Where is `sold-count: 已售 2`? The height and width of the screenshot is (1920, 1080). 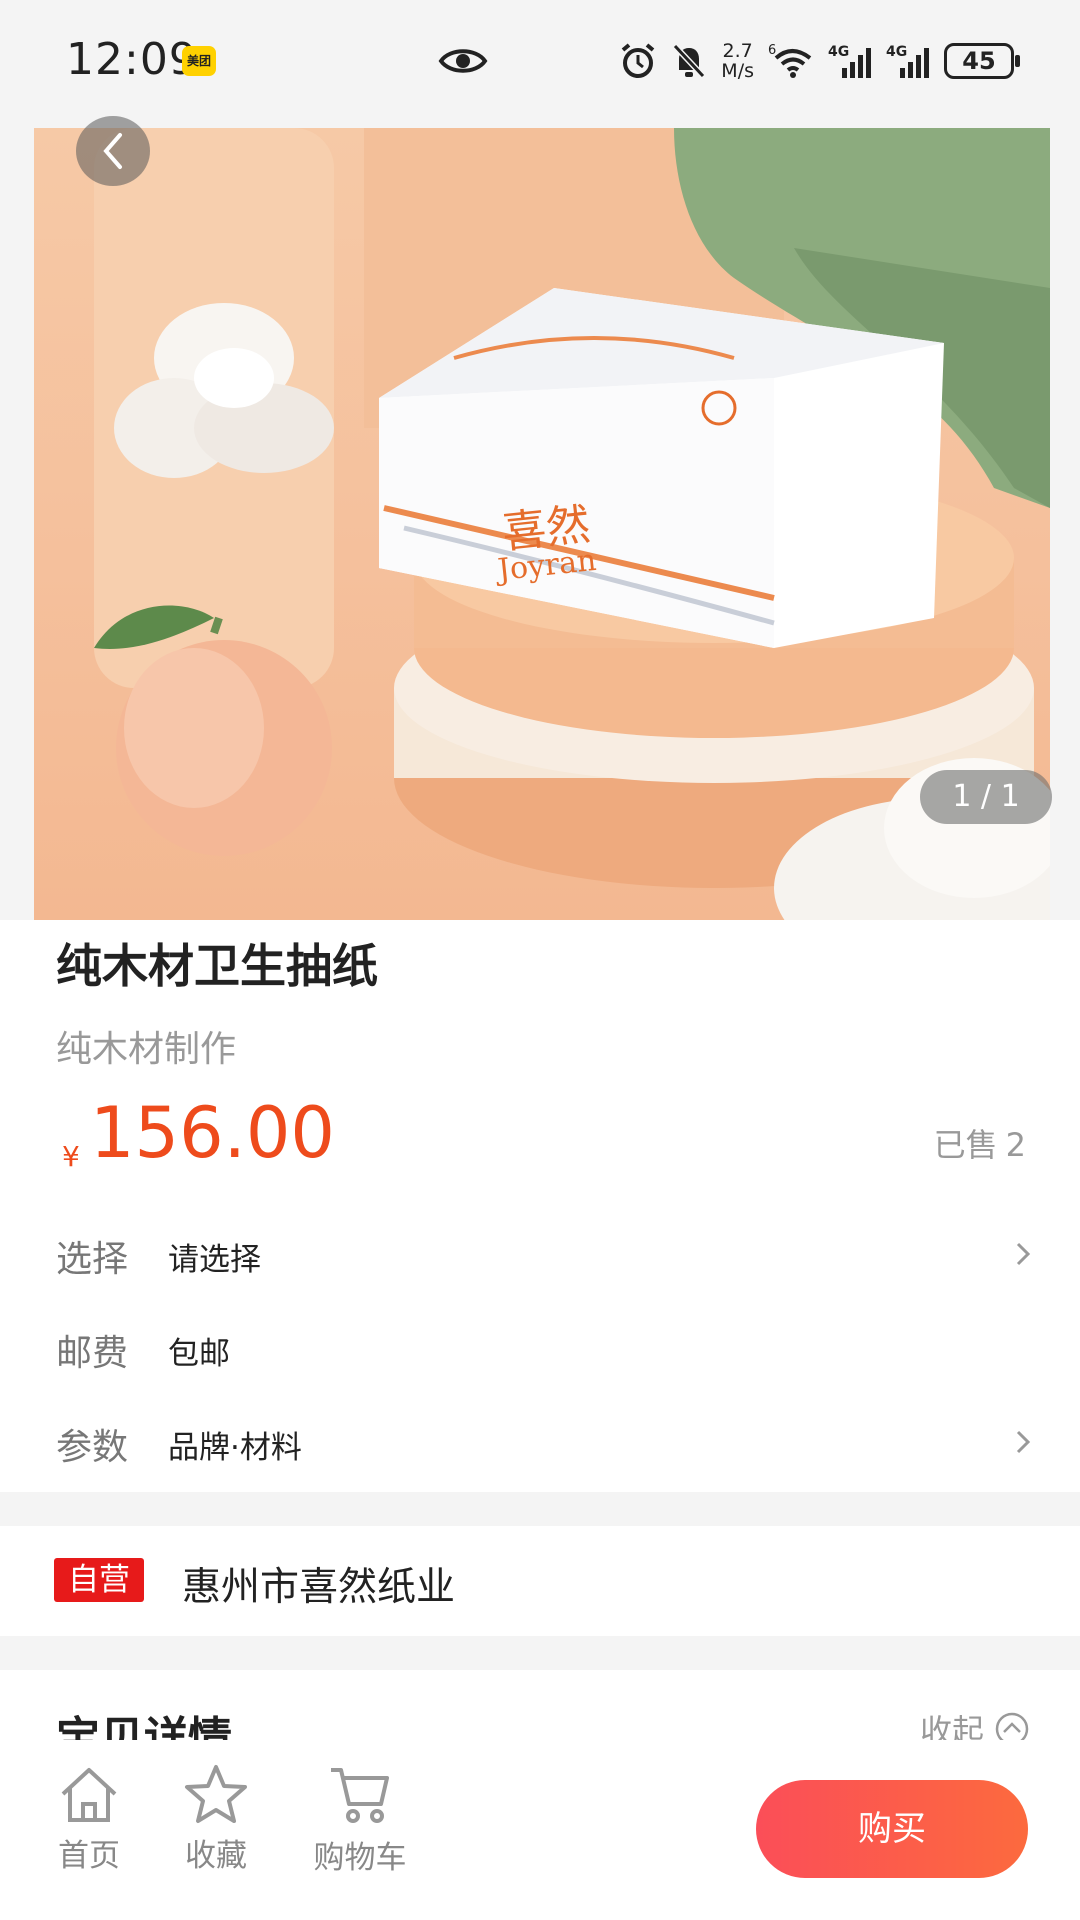 sold-count: 已售 2 is located at coordinates (976, 1143).